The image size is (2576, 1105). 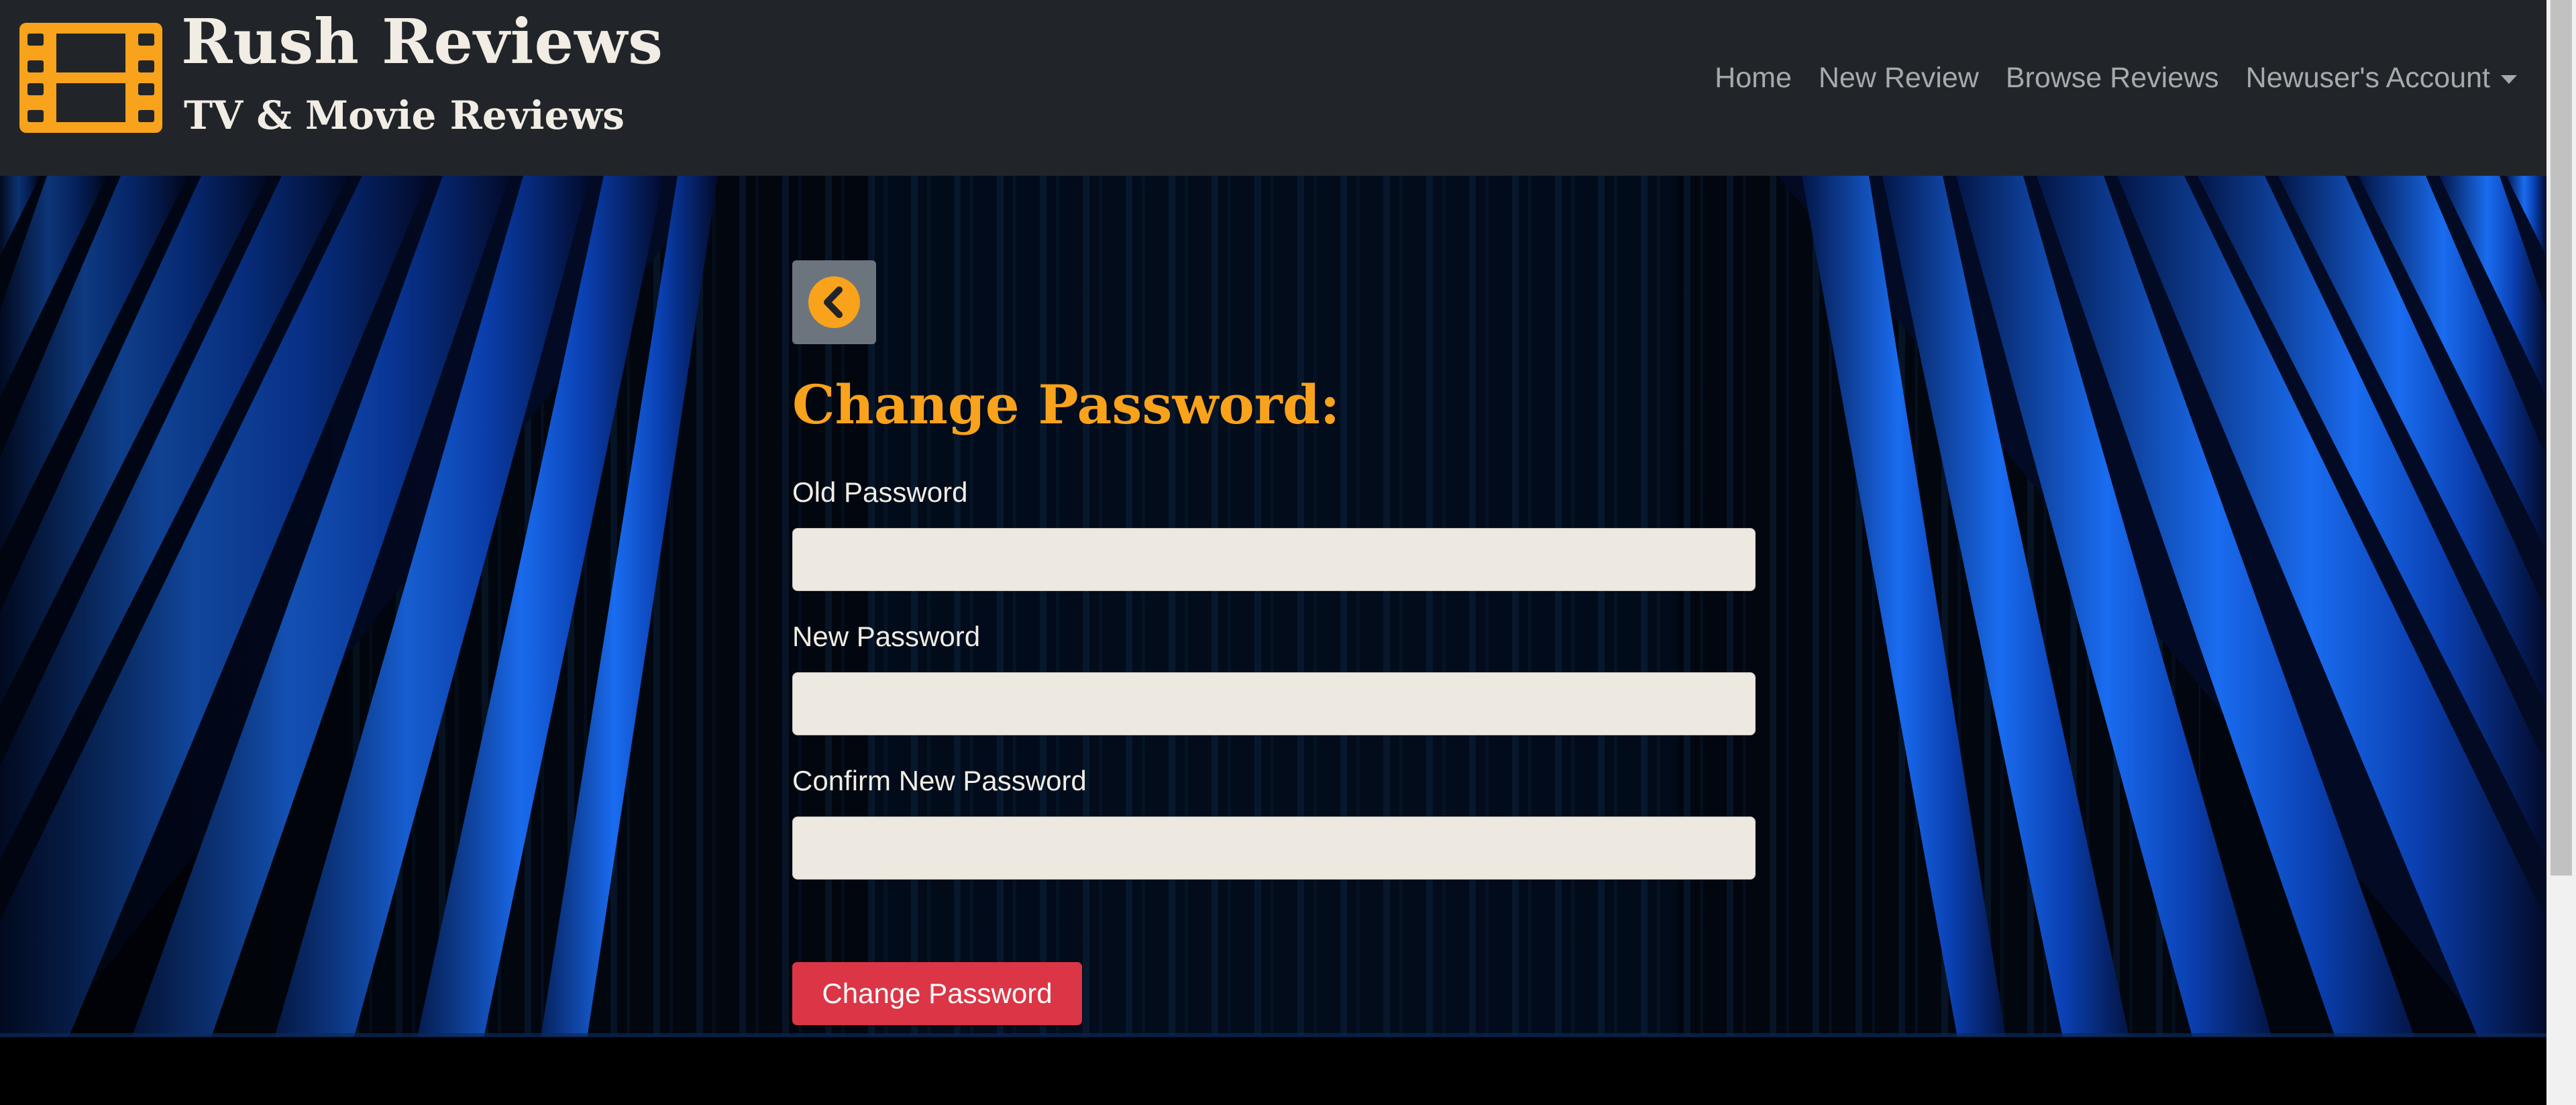 I want to click on old-password-input, so click(x=1274, y=559).